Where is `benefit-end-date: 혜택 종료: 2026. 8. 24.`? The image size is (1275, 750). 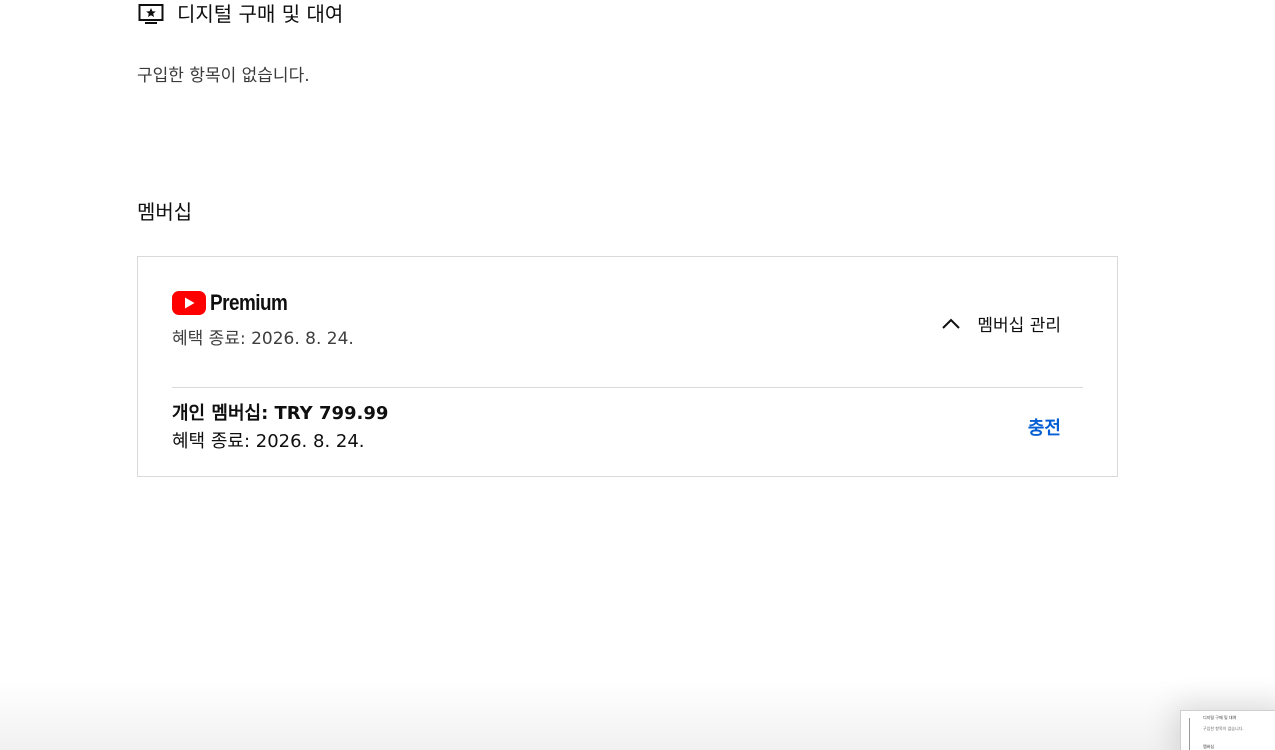
benefit-end-date: 혜택 종료: 2026. 8. 24. is located at coordinates (263, 339).